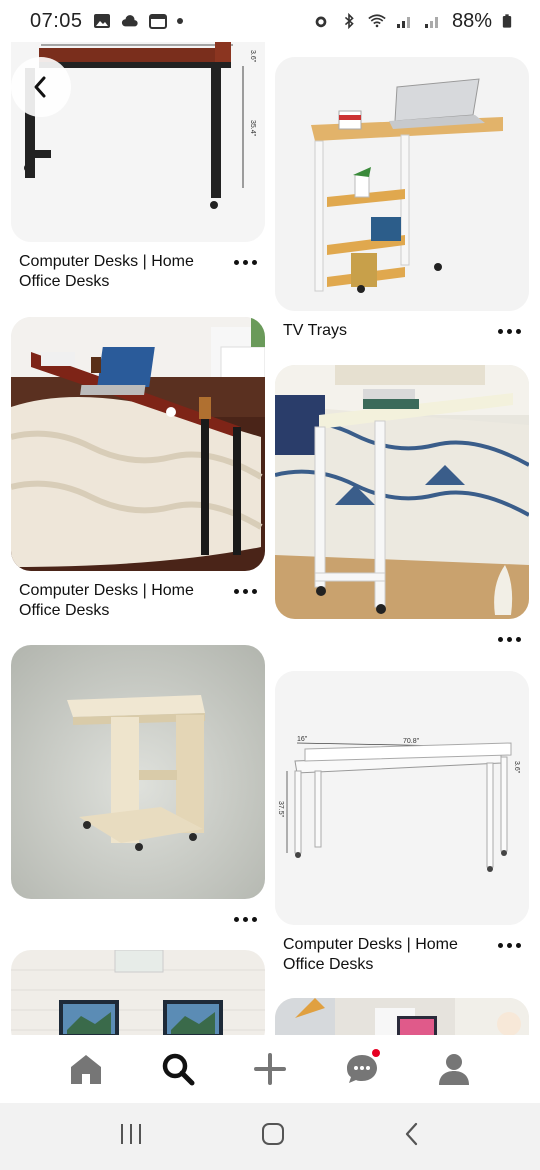 Image resolution: width=540 pixels, height=1170 pixels. I want to click on home-system-button, so click(273, 1136).